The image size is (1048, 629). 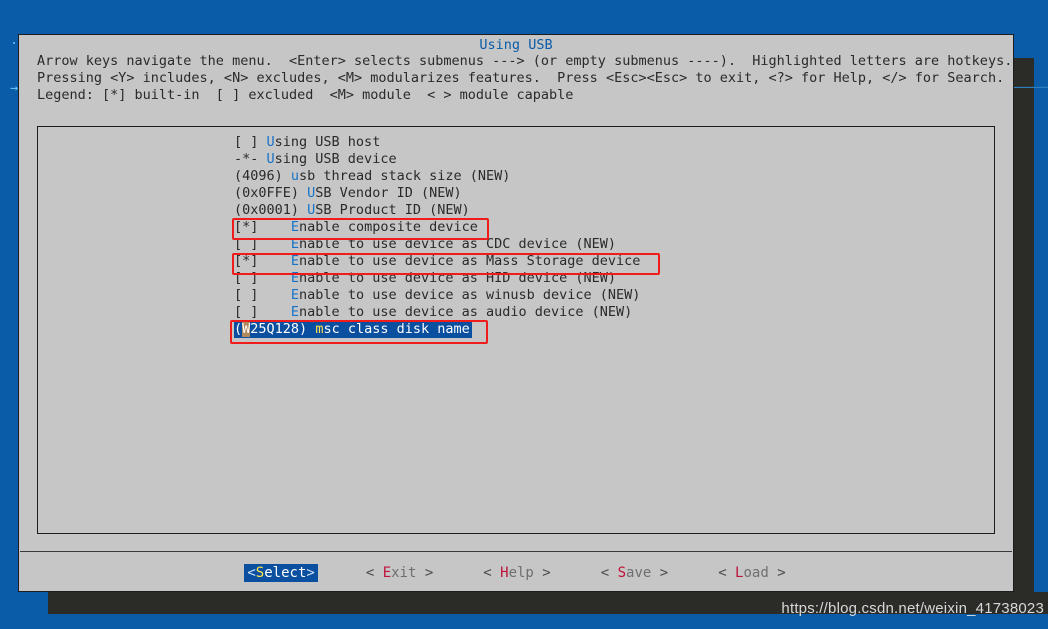 What do you see at coordinates (283, 329) in the screenshot?
I see `value-rest: 25Q128)` at bounding box center [283, 329].